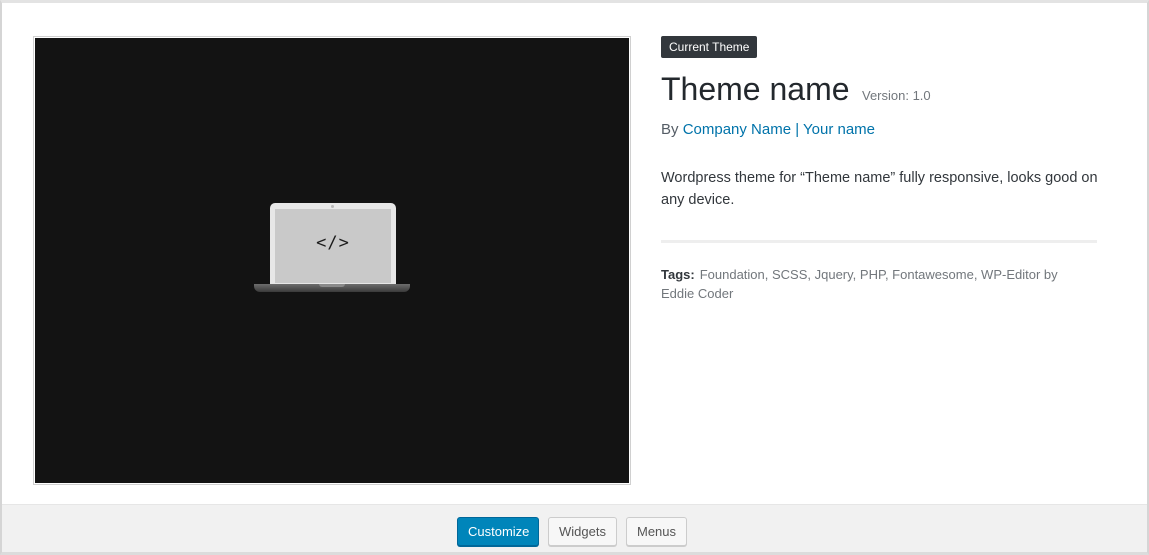 Image resolution: width=1149 pixels, height=555 pixels. Describe the element at coordinates (332, 285) in the screenshot. I see `laptop-notch` at that location.